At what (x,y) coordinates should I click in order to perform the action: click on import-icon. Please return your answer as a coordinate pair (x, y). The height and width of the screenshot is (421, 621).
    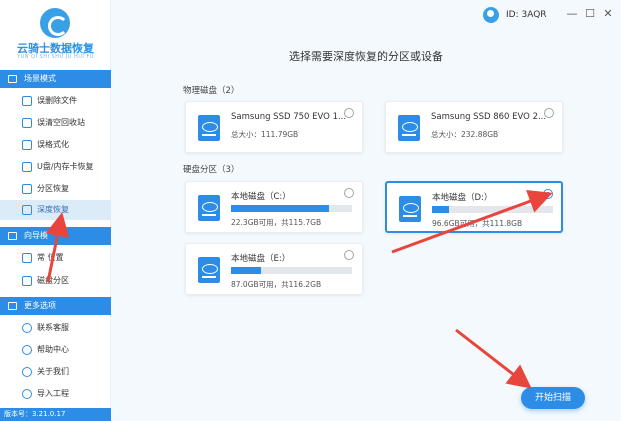
    Looking at the image, I should click on (27, 394).